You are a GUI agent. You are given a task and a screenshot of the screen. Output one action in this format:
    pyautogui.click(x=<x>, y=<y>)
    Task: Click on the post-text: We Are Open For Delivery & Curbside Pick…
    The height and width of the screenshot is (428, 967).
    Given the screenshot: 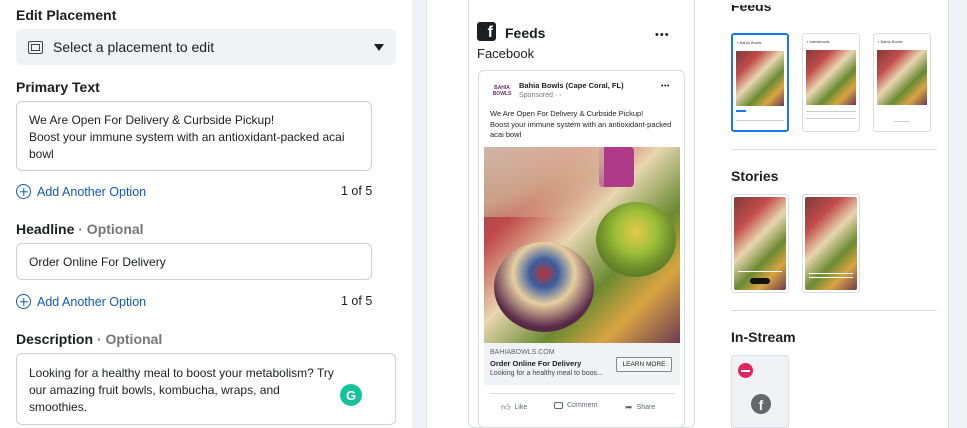 What is the action you would take?
    pyautogui.click(x=581, y=124)
    